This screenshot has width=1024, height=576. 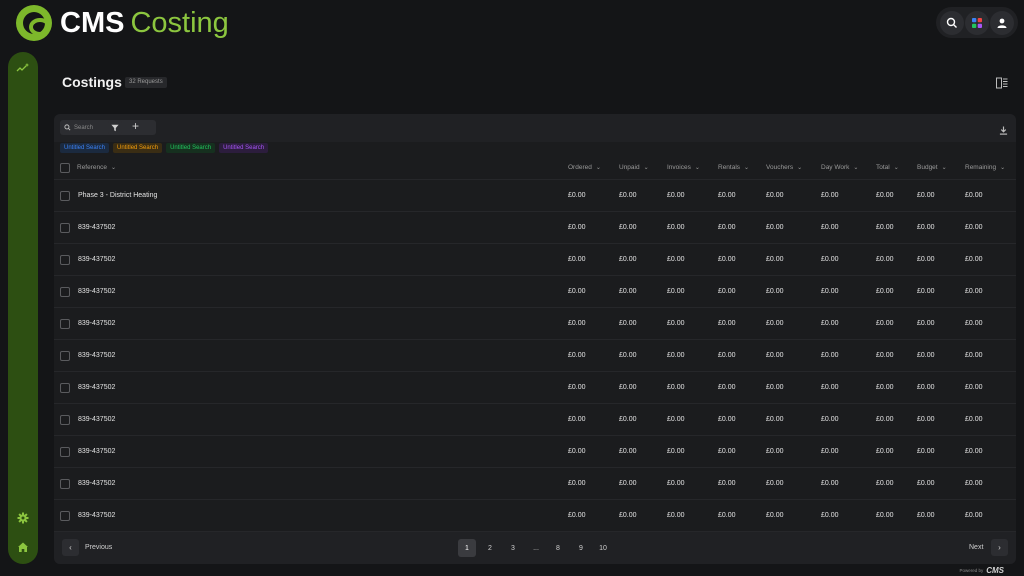 I want to click on search-icon, so click(x=951, y=22).